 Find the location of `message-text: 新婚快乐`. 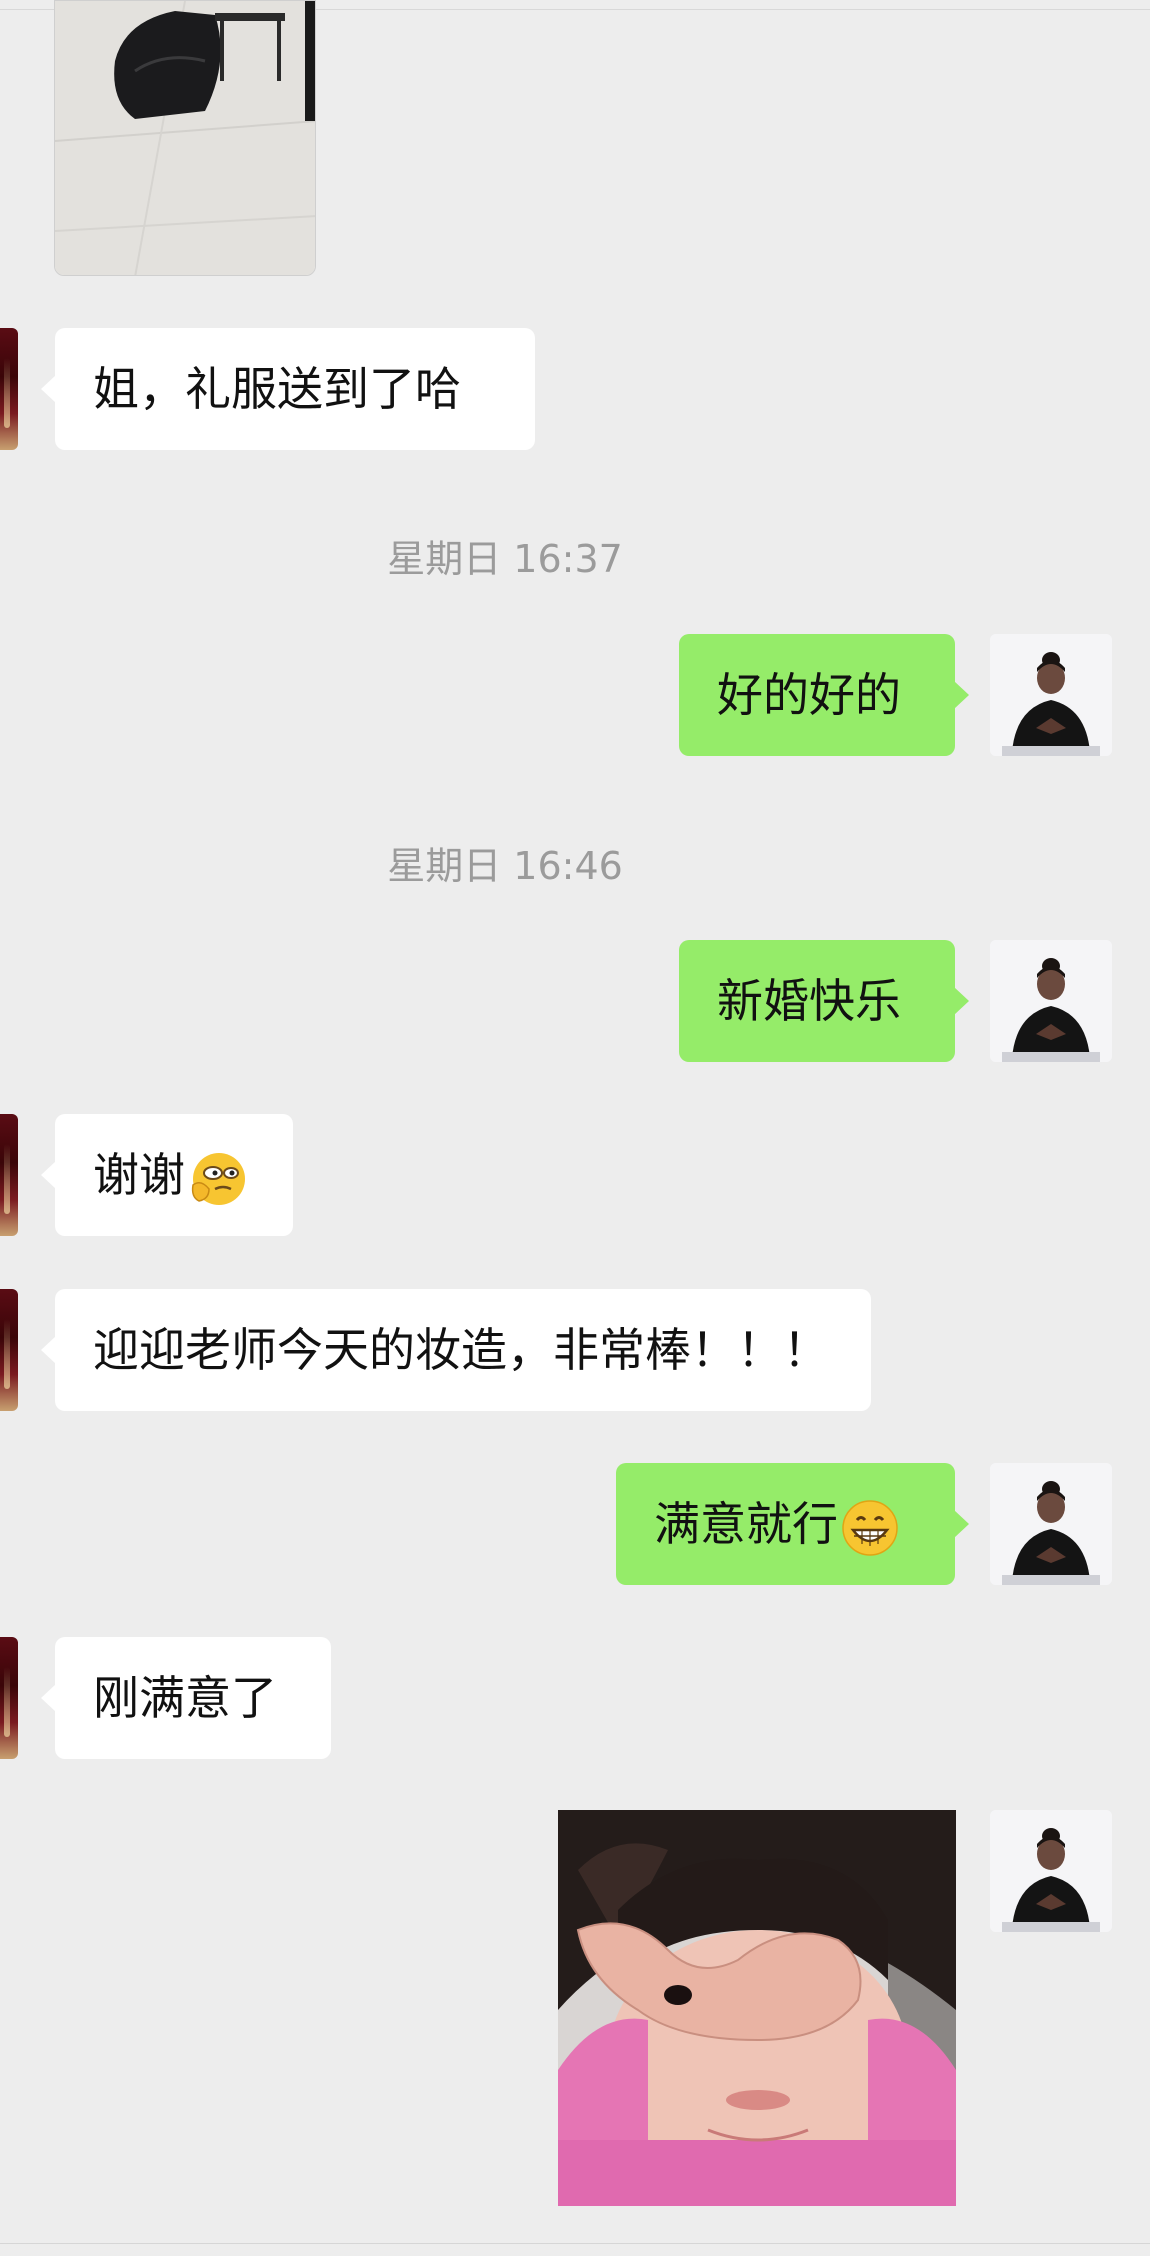

message-text: 新婚快乐 is located at coordinates (809, 1001).